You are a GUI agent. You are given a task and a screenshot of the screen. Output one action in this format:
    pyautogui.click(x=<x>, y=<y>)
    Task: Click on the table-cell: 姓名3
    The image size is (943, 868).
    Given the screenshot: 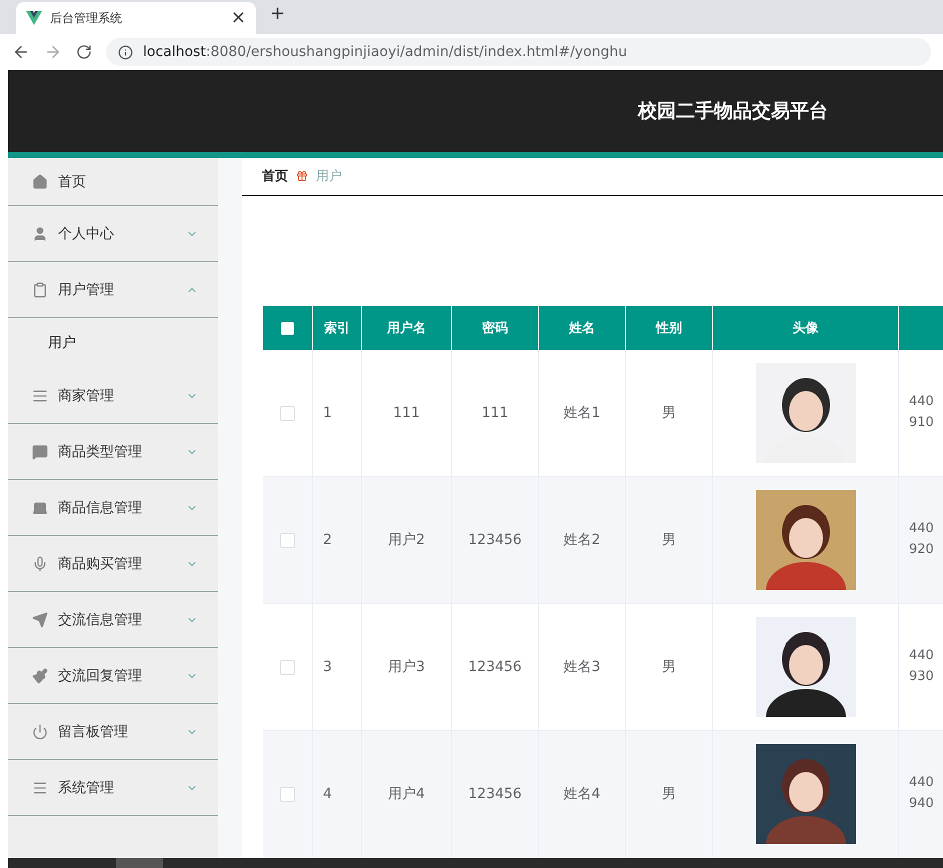 What is the action you would take?
    pyautogui.click(x=582, y=667)
    